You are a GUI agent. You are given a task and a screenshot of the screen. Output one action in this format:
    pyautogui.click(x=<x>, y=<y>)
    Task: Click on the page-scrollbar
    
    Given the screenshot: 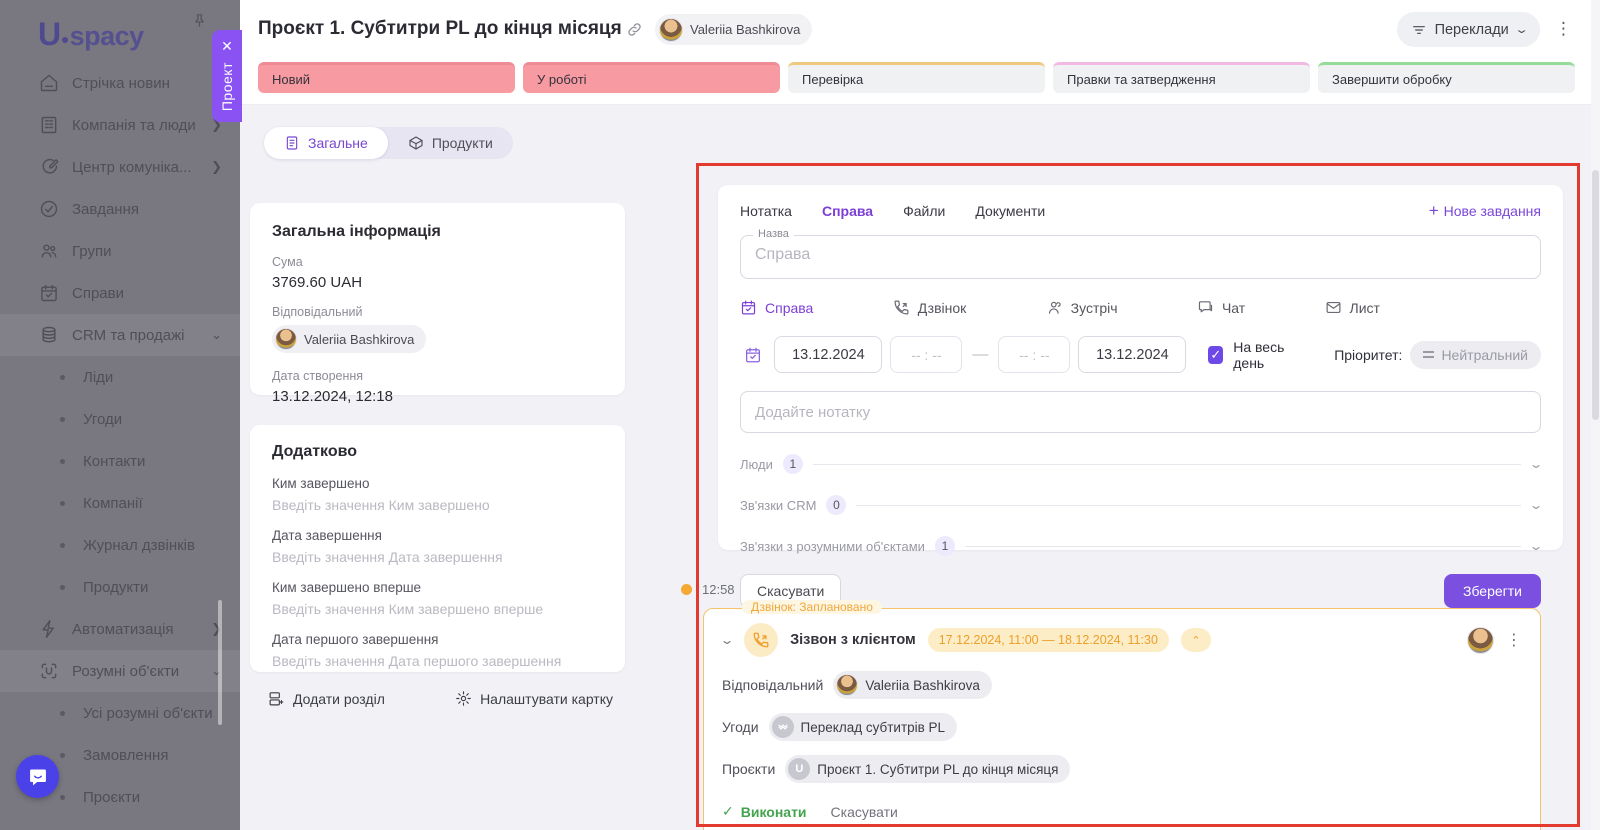 What is the action you would take?
    pyautogui.click(x=1595, y=415)
    